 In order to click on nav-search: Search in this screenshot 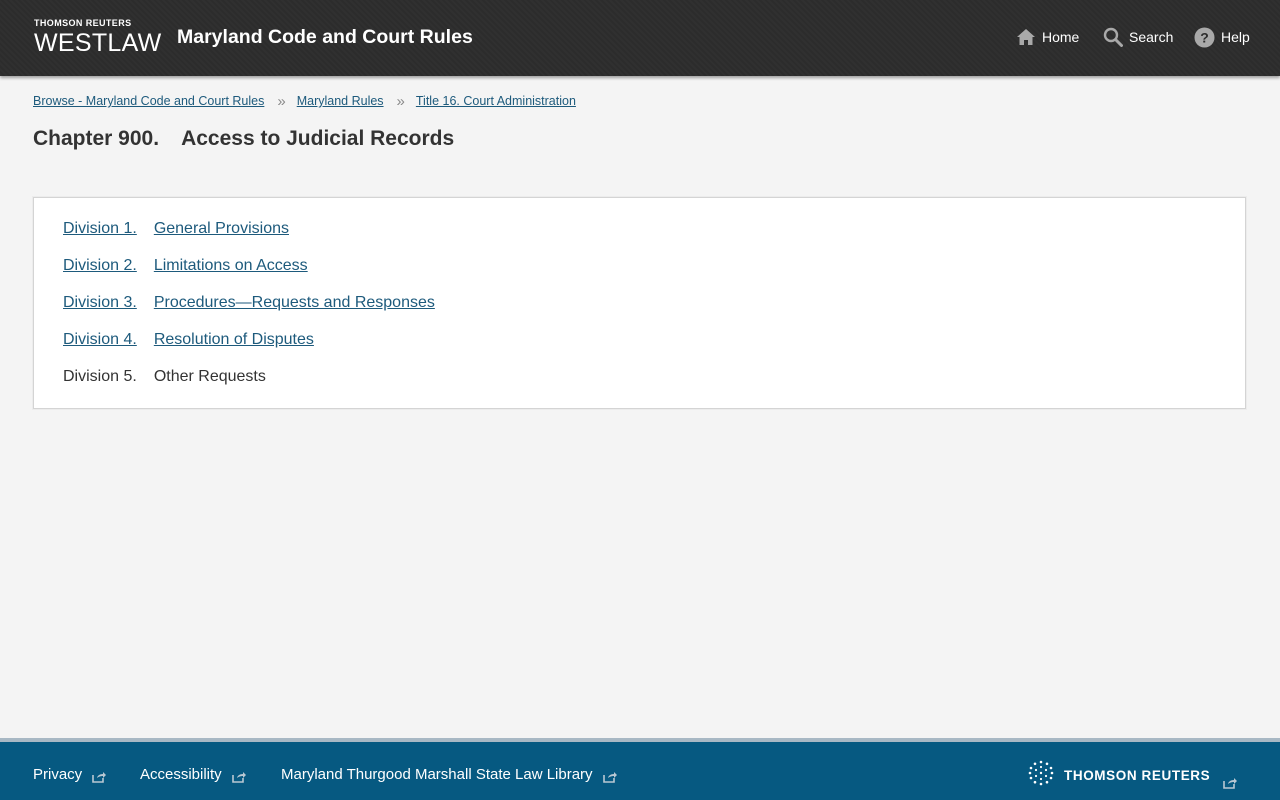, I will do `click(1138, 37)`.